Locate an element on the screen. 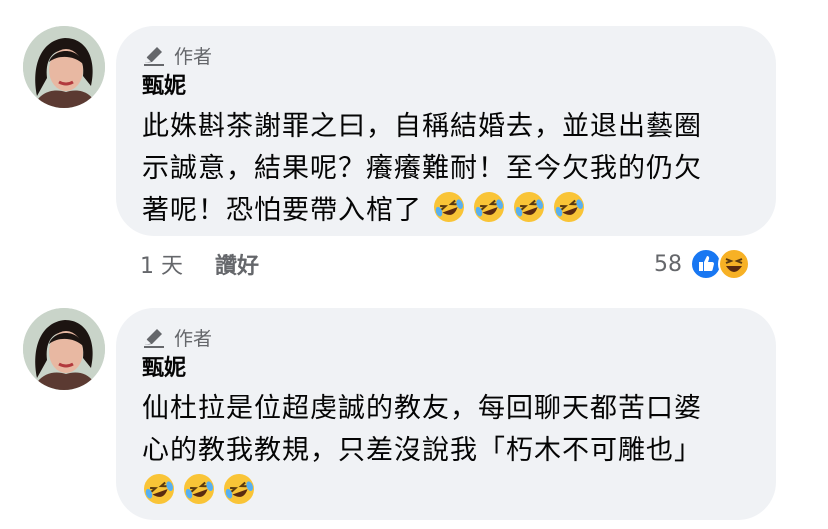 Image resolution: width=828 pixels, height=529 pixels. comment-line: 心的教我教規，只差沒說我「朽木不可雕也」 is located at coordinates (422, 450).